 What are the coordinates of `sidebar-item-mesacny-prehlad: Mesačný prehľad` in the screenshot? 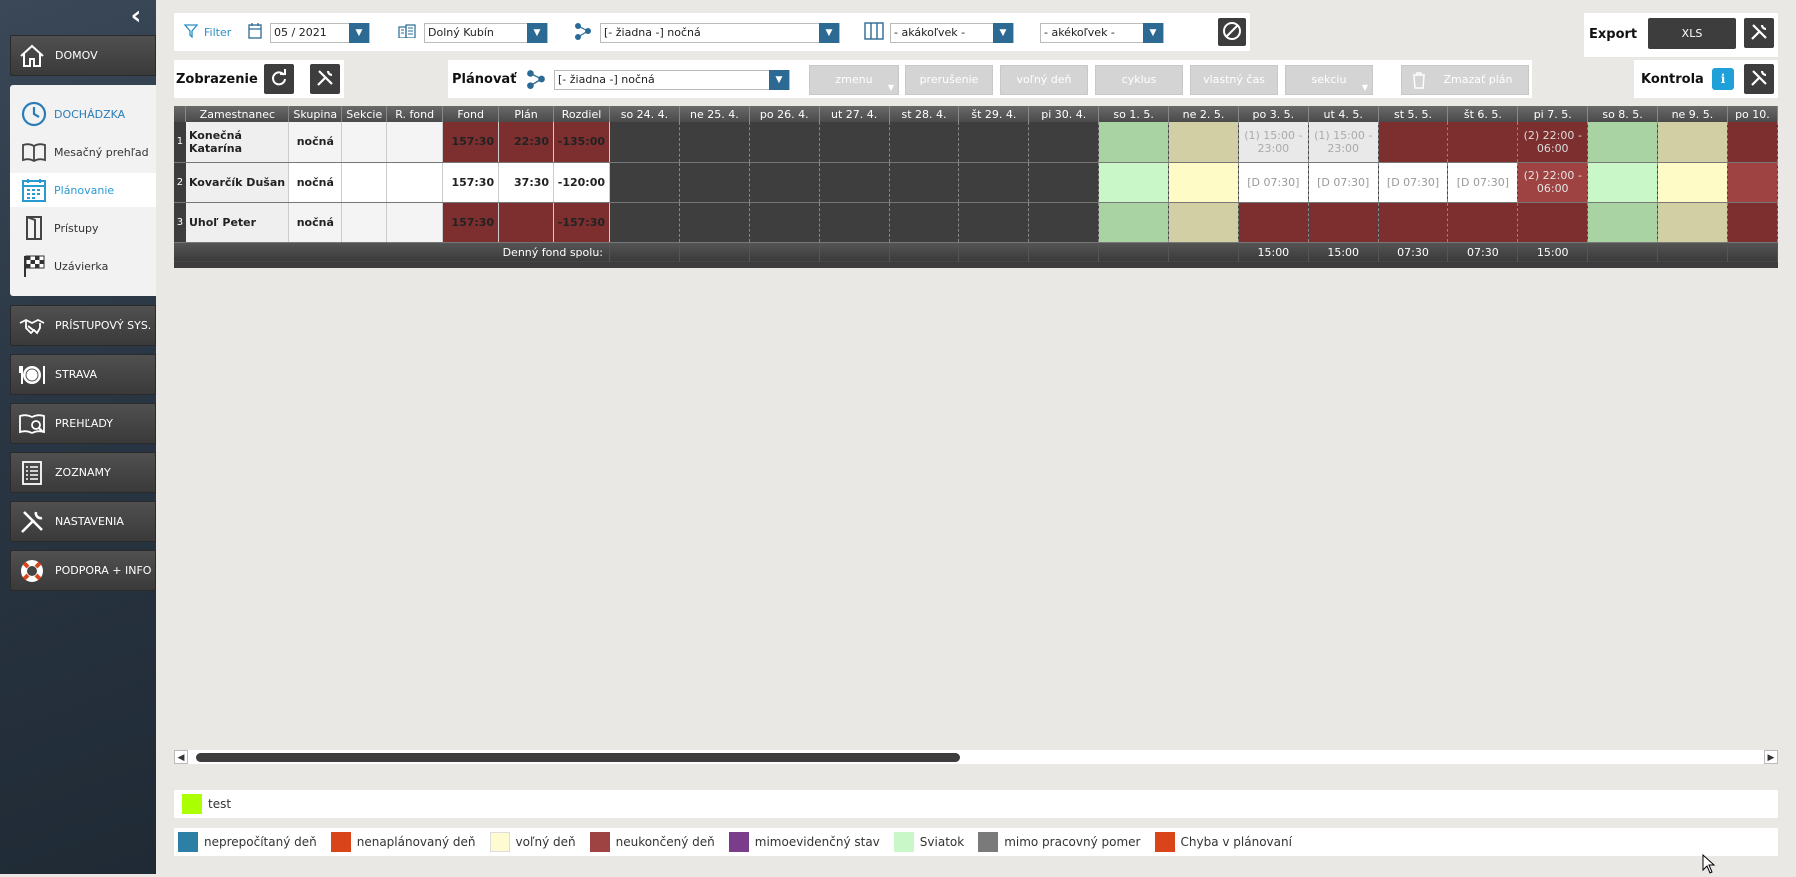 It's located at (83, 152).